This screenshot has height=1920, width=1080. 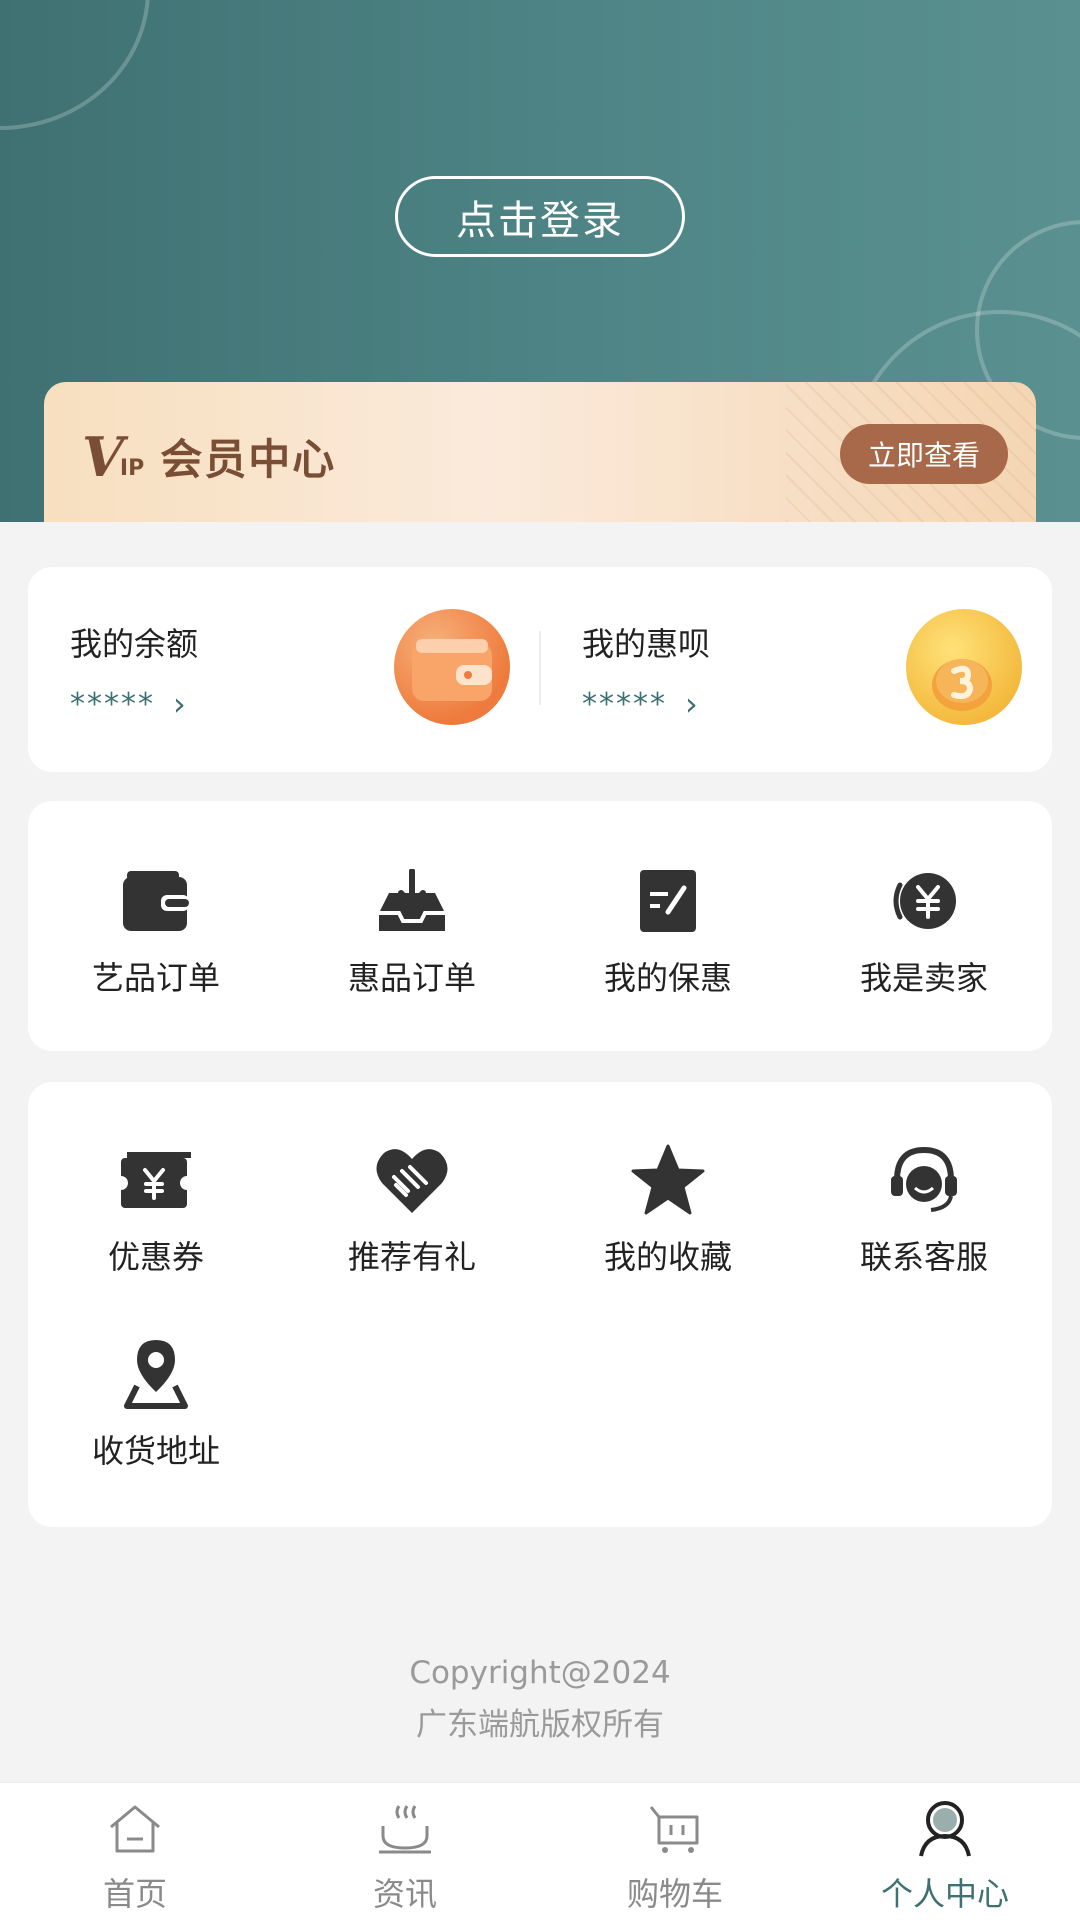 What do you see at coordinates (155, 978) in the screenshot?
I see `art-orders-label: 艺品订单` at bounding box center [155, 978].